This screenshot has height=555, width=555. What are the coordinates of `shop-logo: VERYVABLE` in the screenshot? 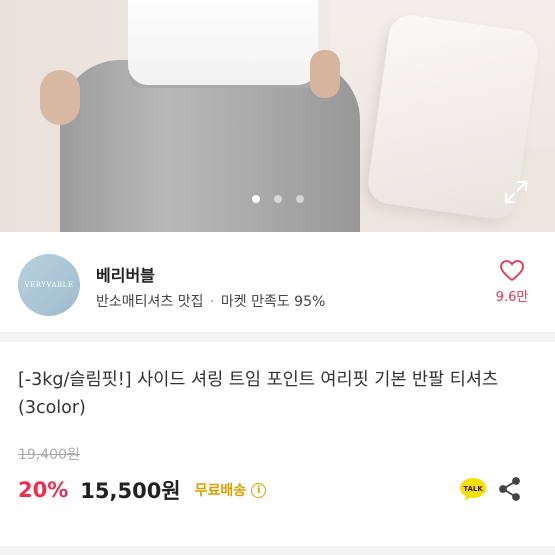 It's located at (49, 285).